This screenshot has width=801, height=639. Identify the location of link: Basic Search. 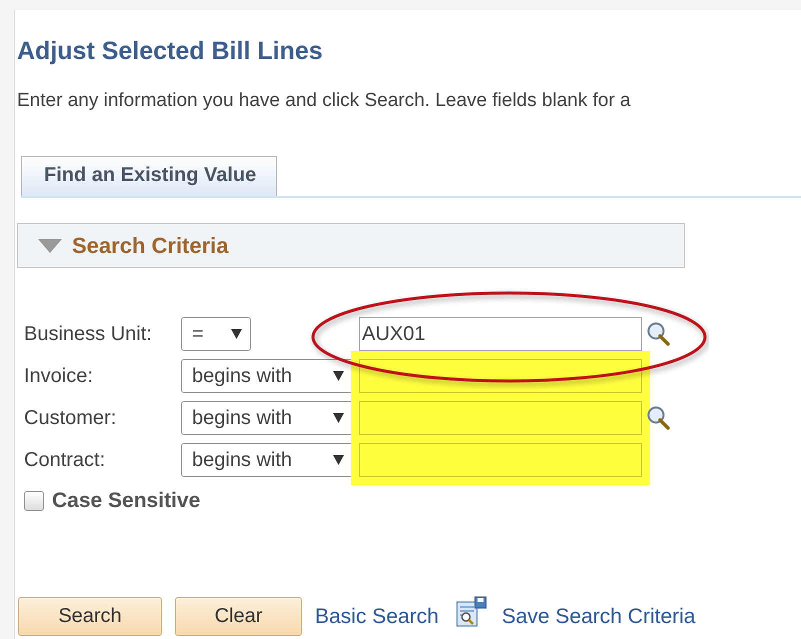
(377, 616).